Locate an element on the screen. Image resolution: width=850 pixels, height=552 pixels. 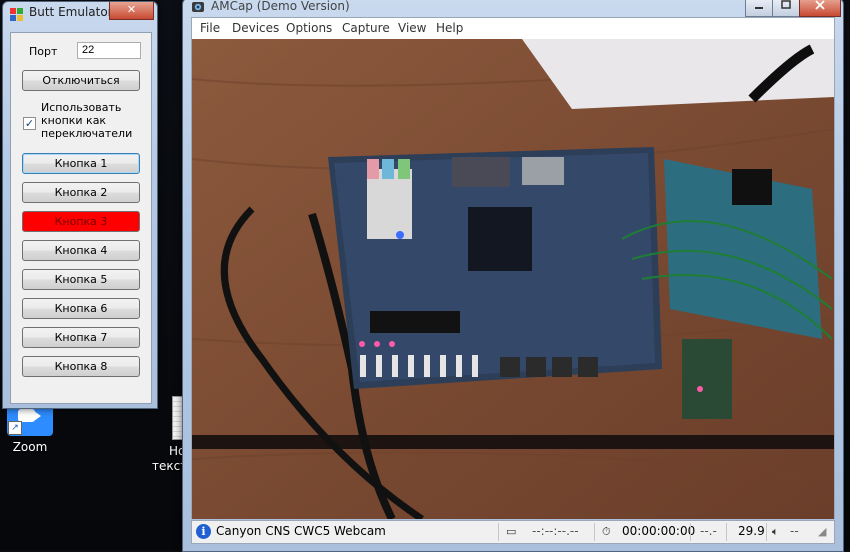
stopwatch-icon: ⏱ is located at coordinates (606, 531).